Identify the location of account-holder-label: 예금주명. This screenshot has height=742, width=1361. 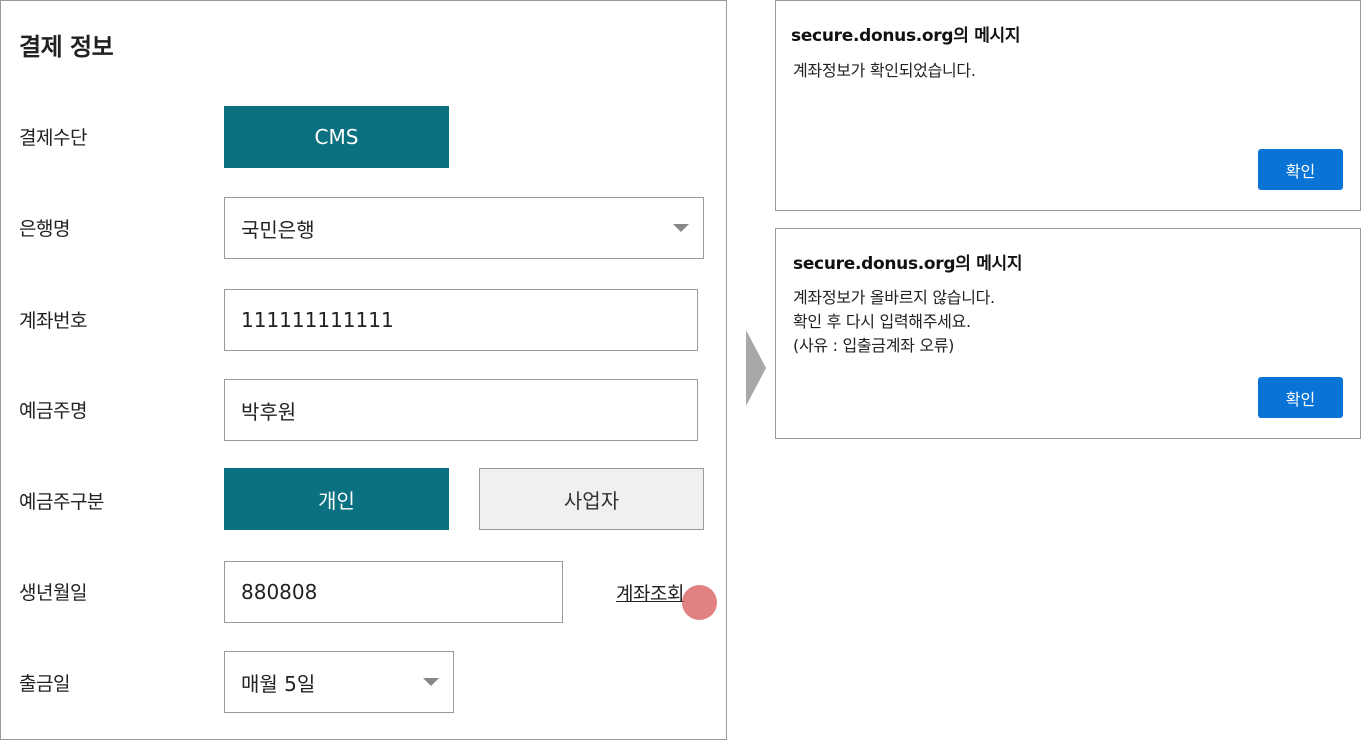
(53, 411).